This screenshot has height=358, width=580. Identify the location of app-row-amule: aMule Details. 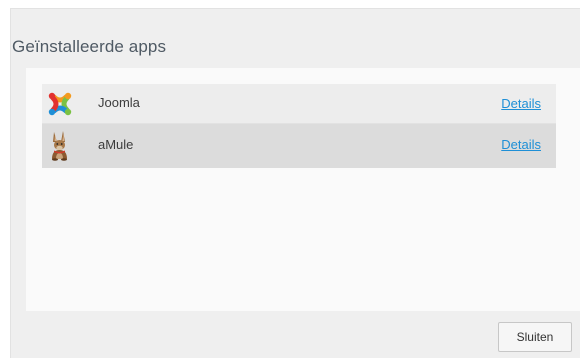
(299, 146).